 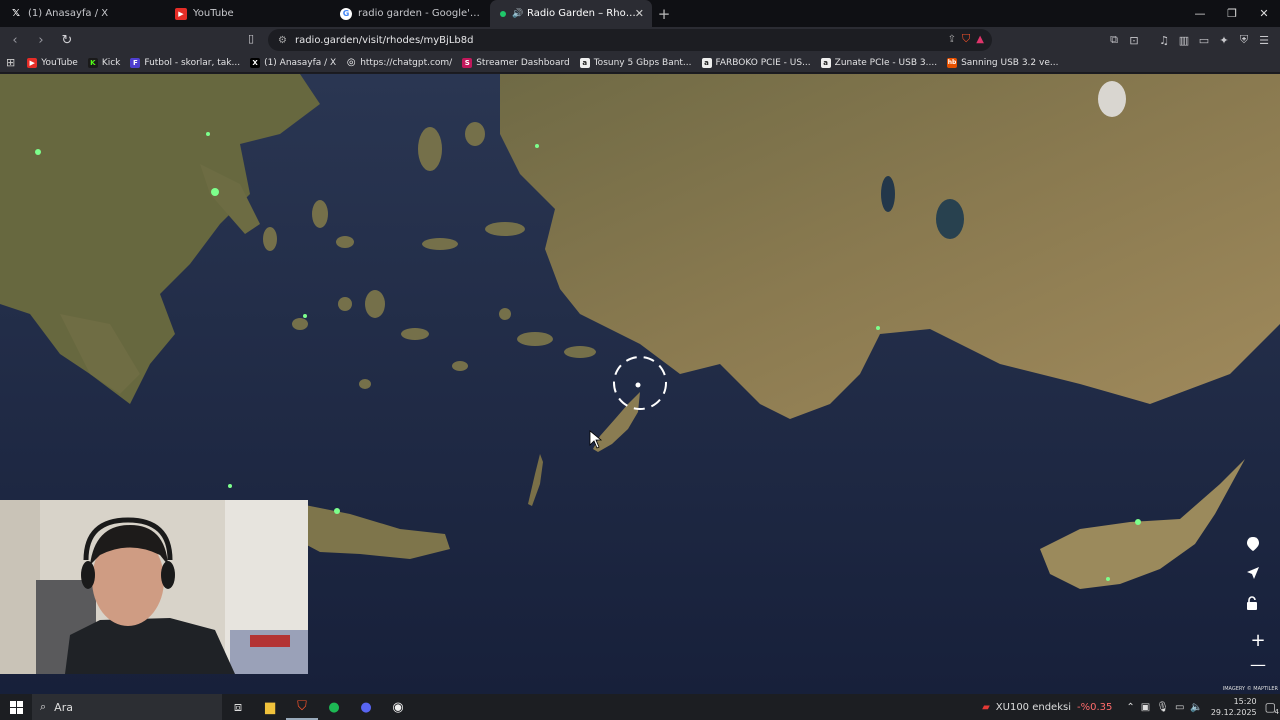 What do you see at coordinates (270, 707) in the screenshot?
I see `file-explorer-icon: ▆` at bounding box center [270, 707].